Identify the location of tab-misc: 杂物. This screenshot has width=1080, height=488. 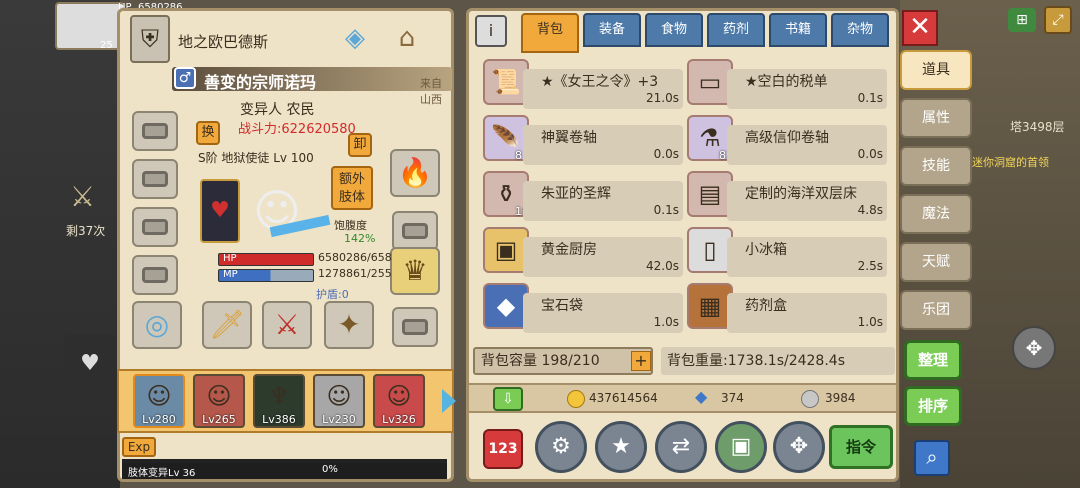
(860, 30).